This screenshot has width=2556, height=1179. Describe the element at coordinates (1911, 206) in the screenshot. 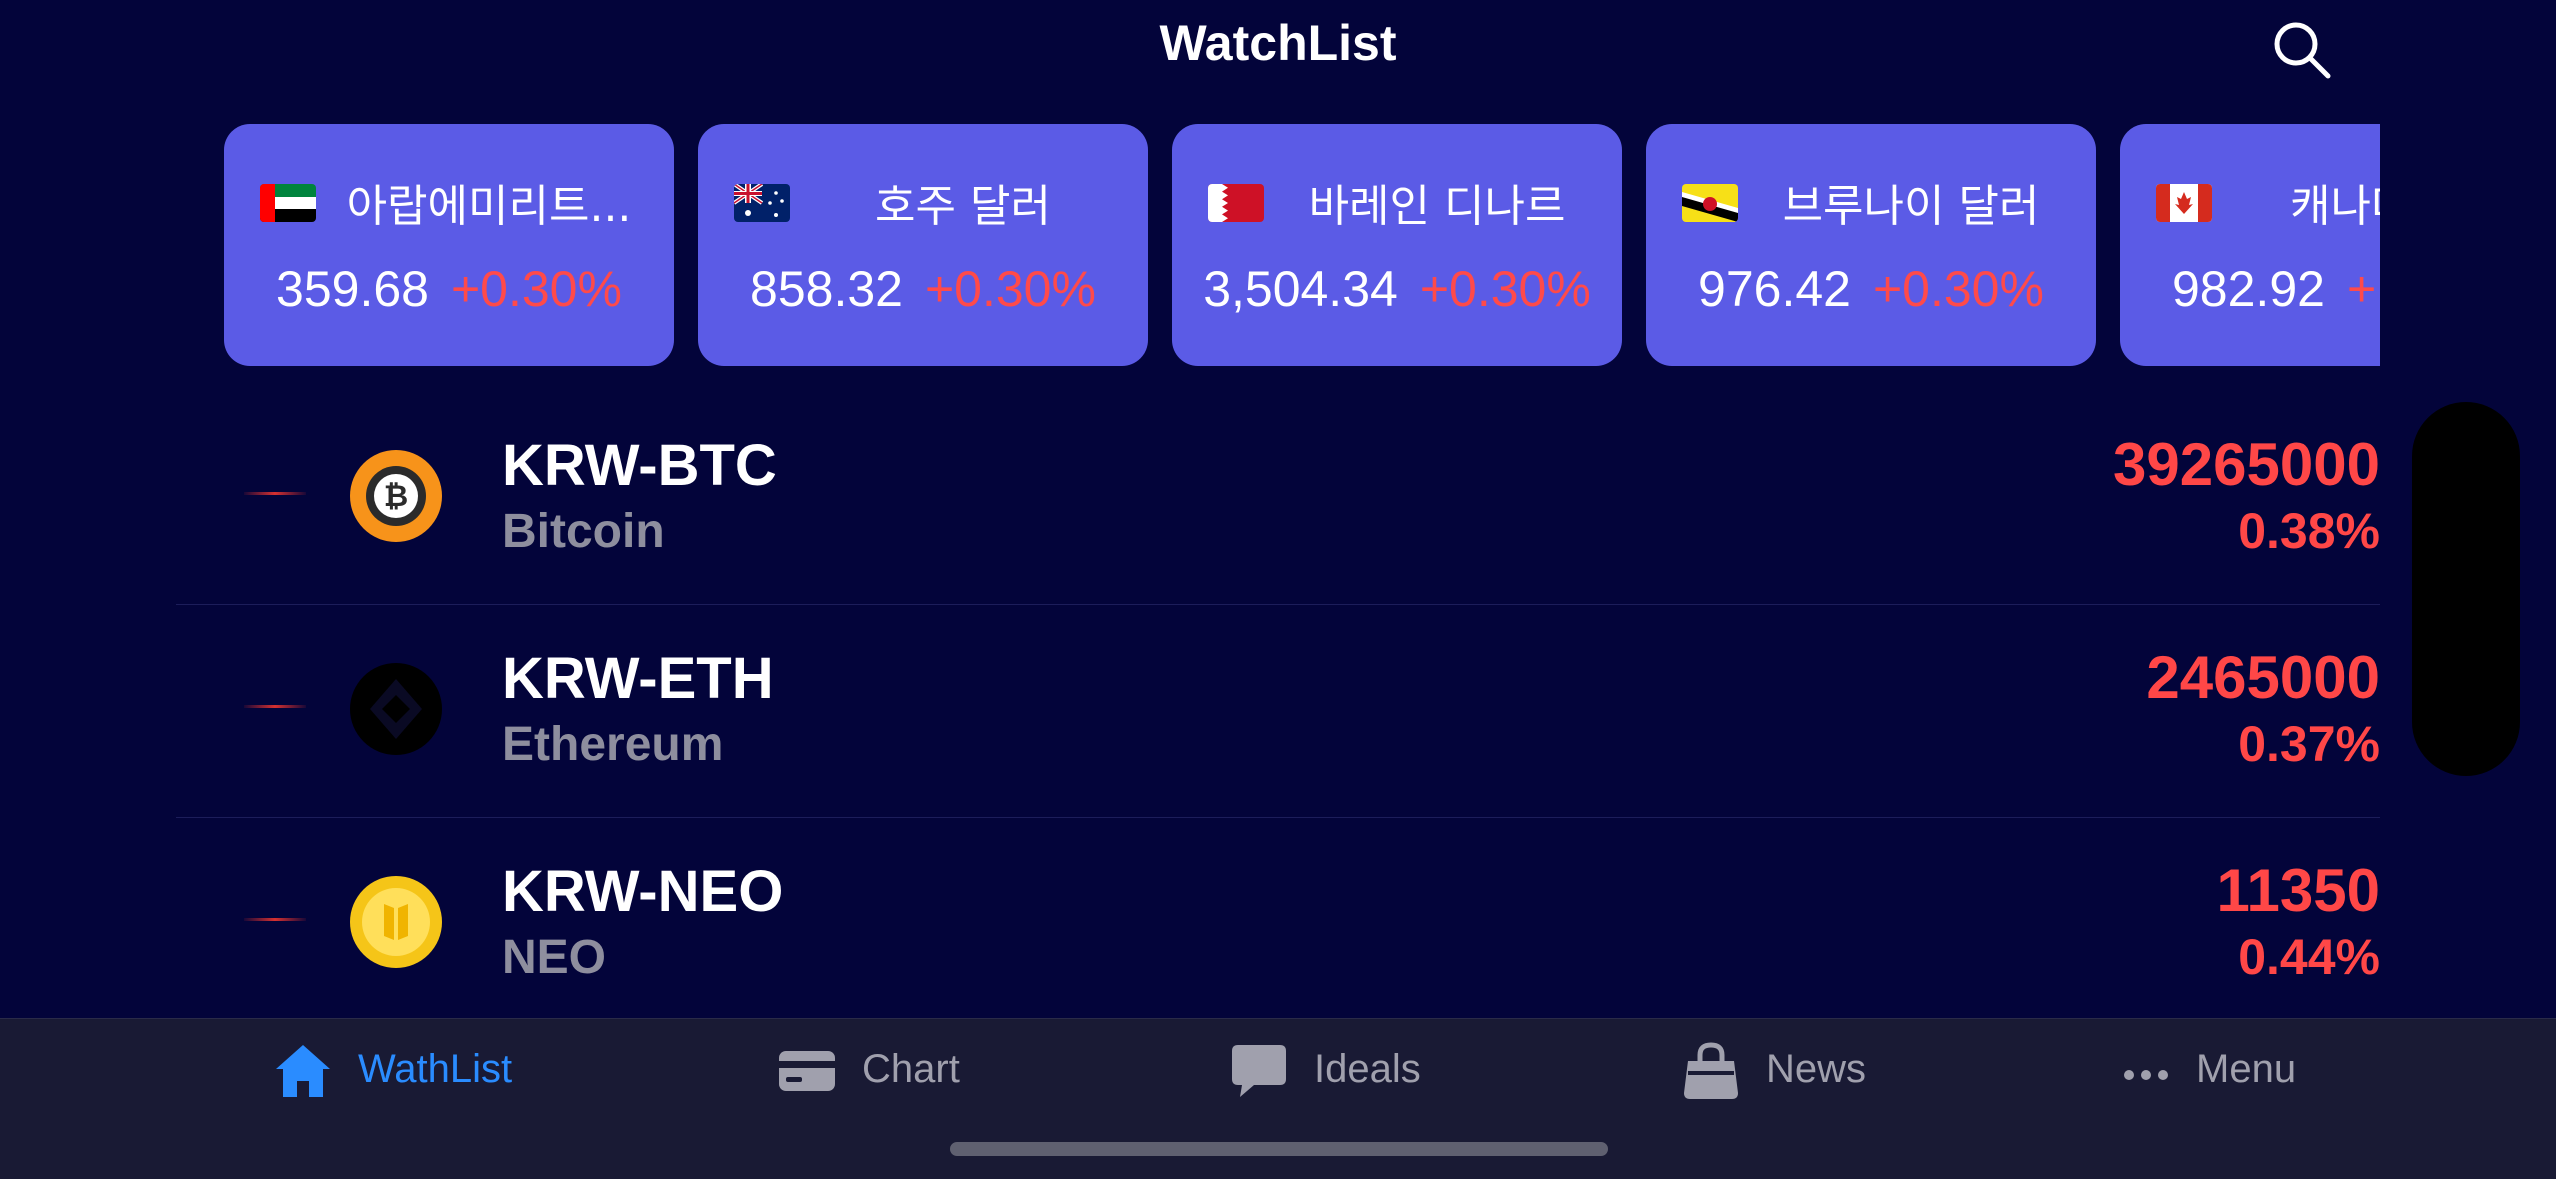

I see `currency-name: 브루나이 달러` at that location.